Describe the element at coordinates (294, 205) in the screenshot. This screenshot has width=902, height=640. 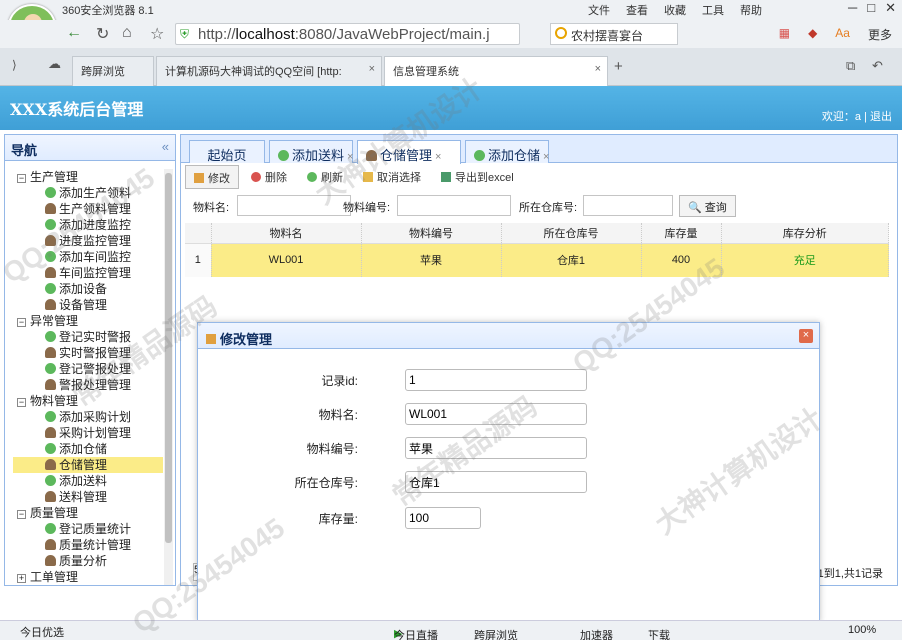
I see `filter-name-input` at that location.